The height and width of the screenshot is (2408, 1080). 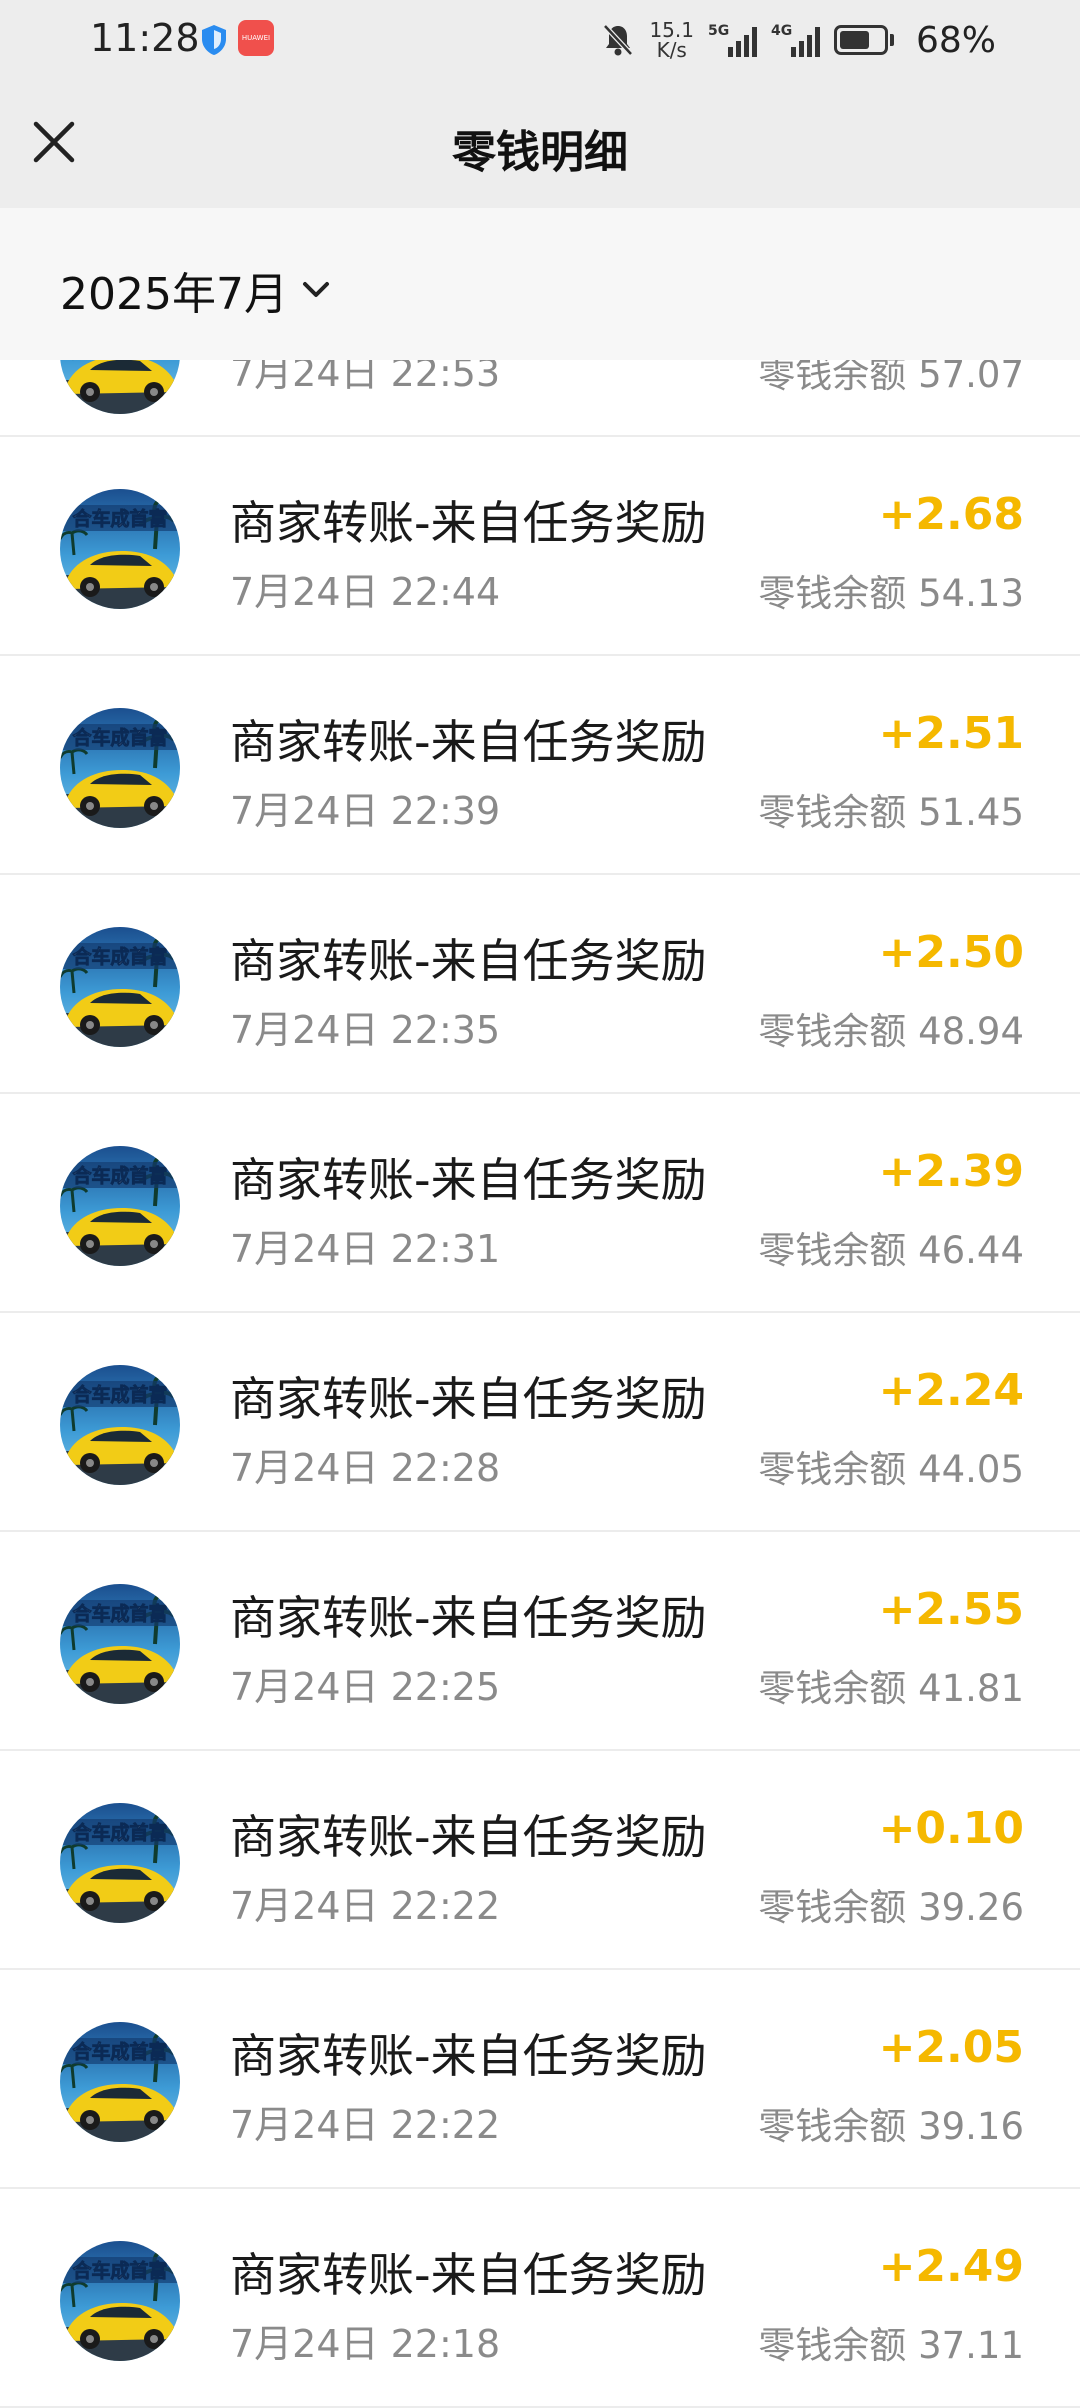 What do you see at coordinates (365, 1468) in the screenshot?
I see `transaction-time: 7月24日 22:28` at bounding box center [365, 1468].